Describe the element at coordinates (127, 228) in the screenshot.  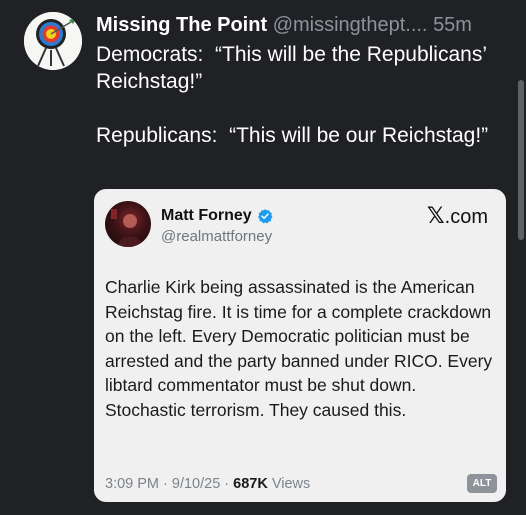
I see `avatar-photo-icon` at that location.